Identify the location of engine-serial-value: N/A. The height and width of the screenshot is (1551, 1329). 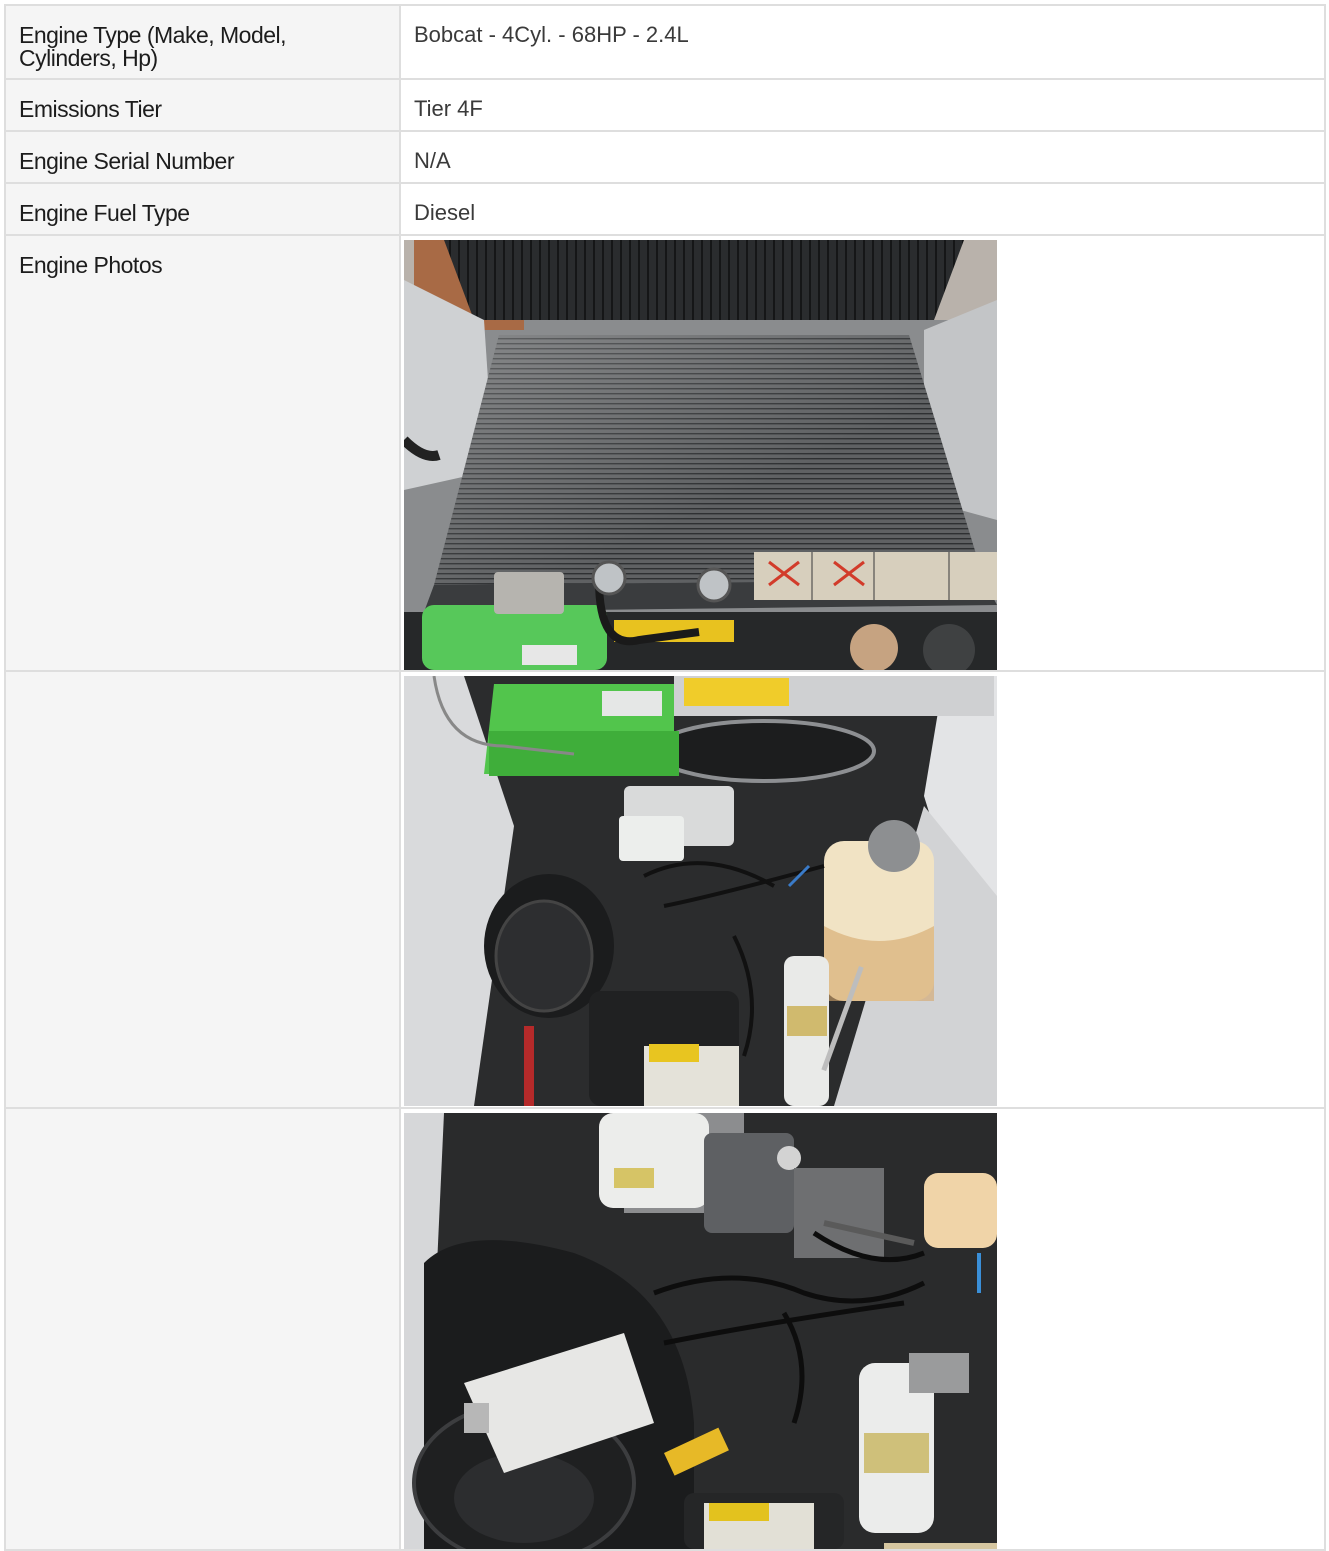
(432, 160).